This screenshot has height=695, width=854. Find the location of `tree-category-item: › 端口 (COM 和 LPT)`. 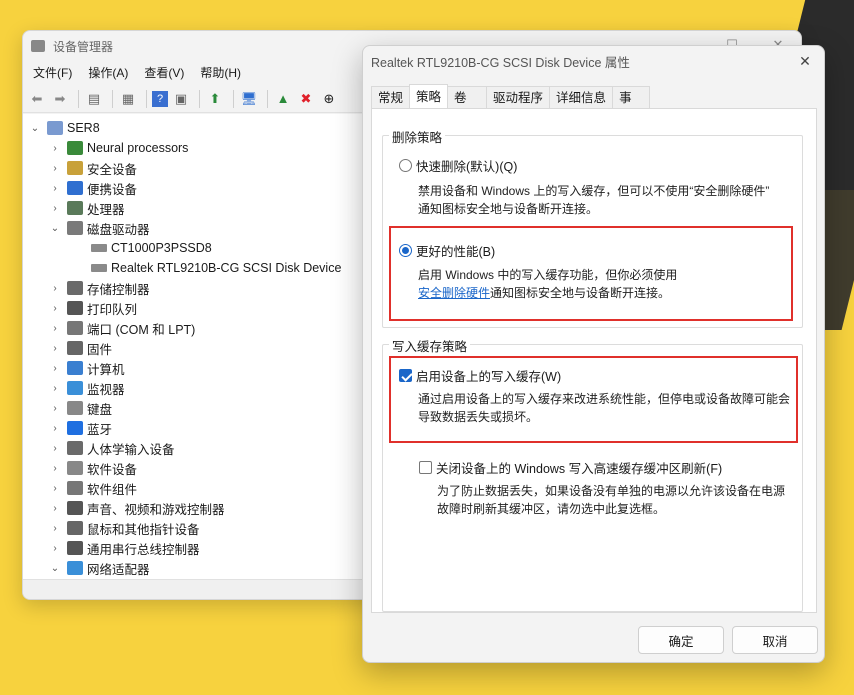

tree-category-item: › 端口 (COM 和 LPT) is located at coordinates (122, 328).